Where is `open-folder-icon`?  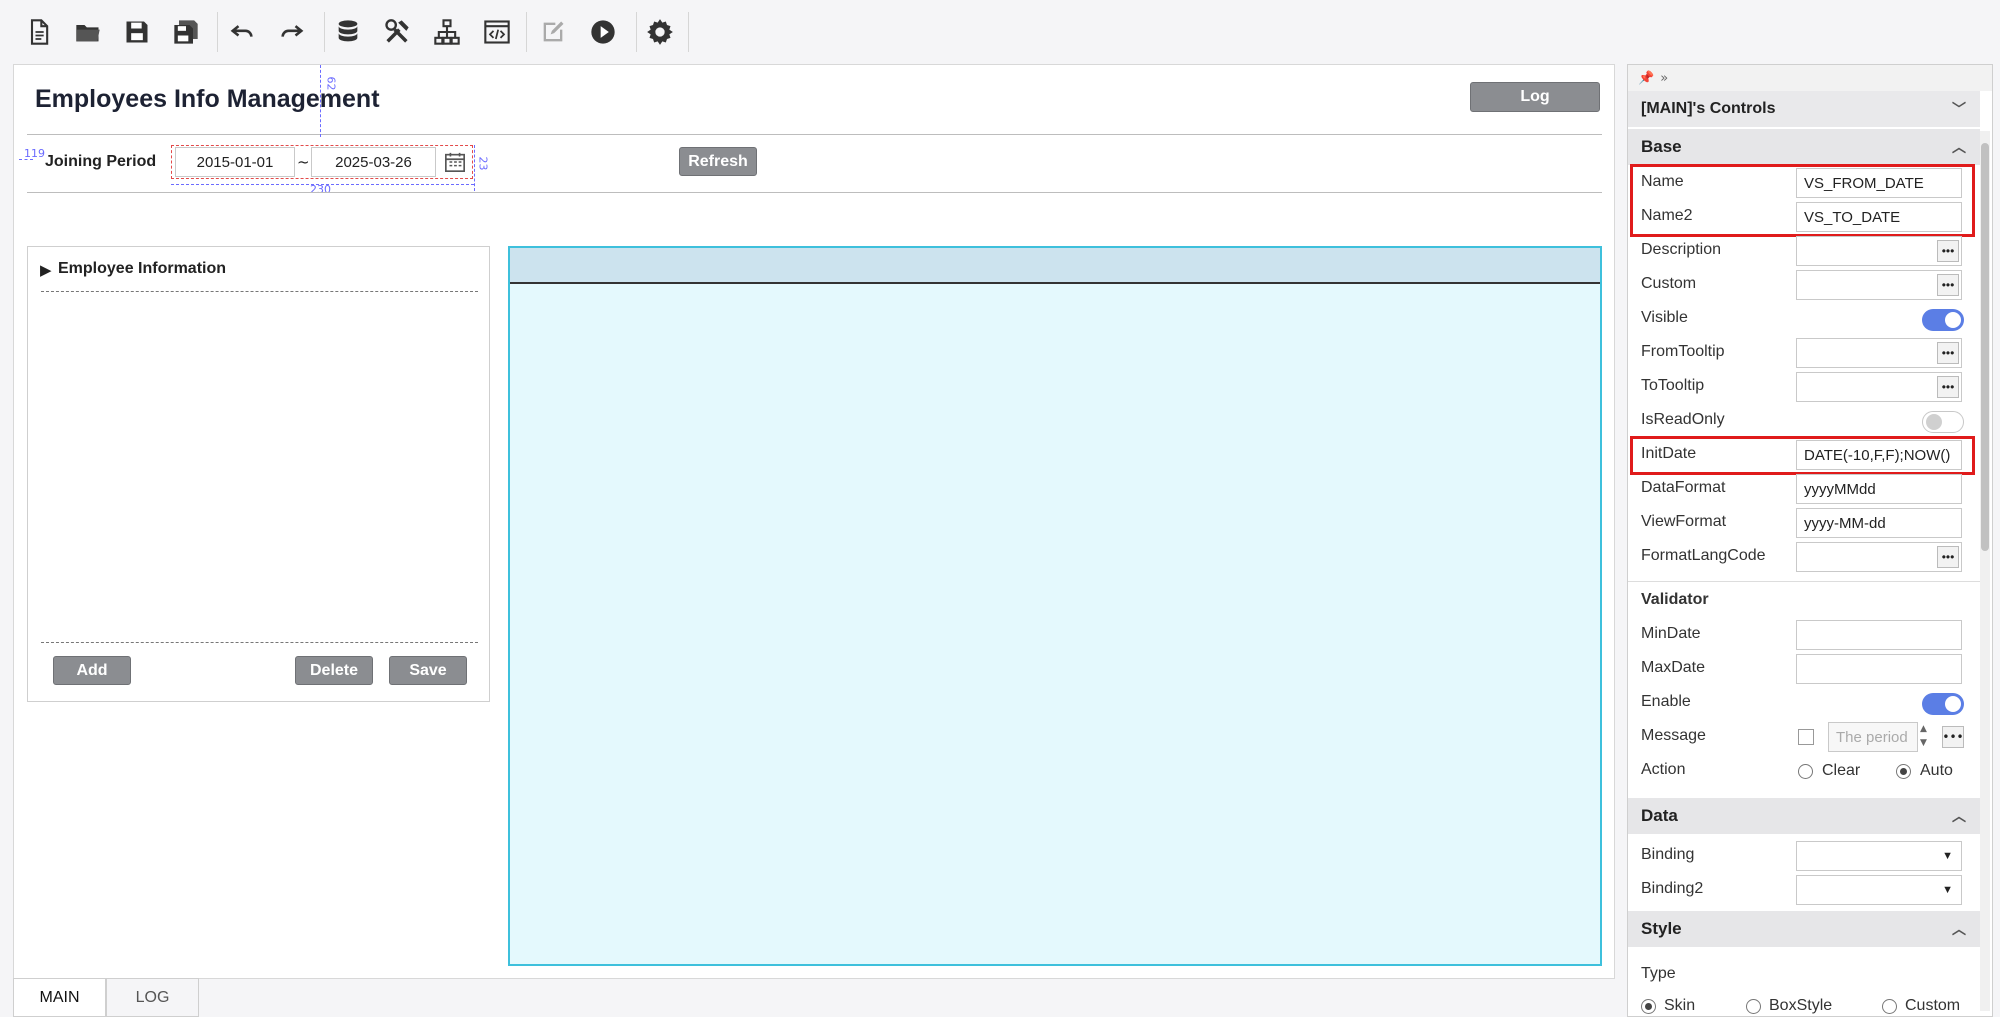 open-folder-icon is located at coordinates (88, 32).